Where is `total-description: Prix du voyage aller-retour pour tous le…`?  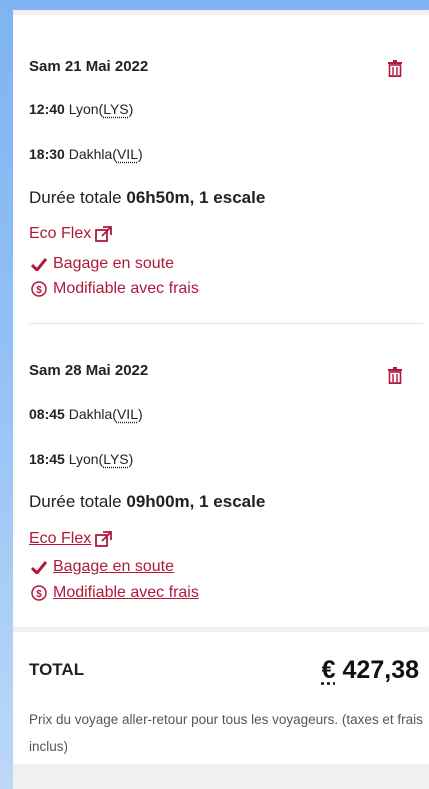 total-description: Prix du voyage aller-retour pour tous le… is located at coordinates (226, 733).